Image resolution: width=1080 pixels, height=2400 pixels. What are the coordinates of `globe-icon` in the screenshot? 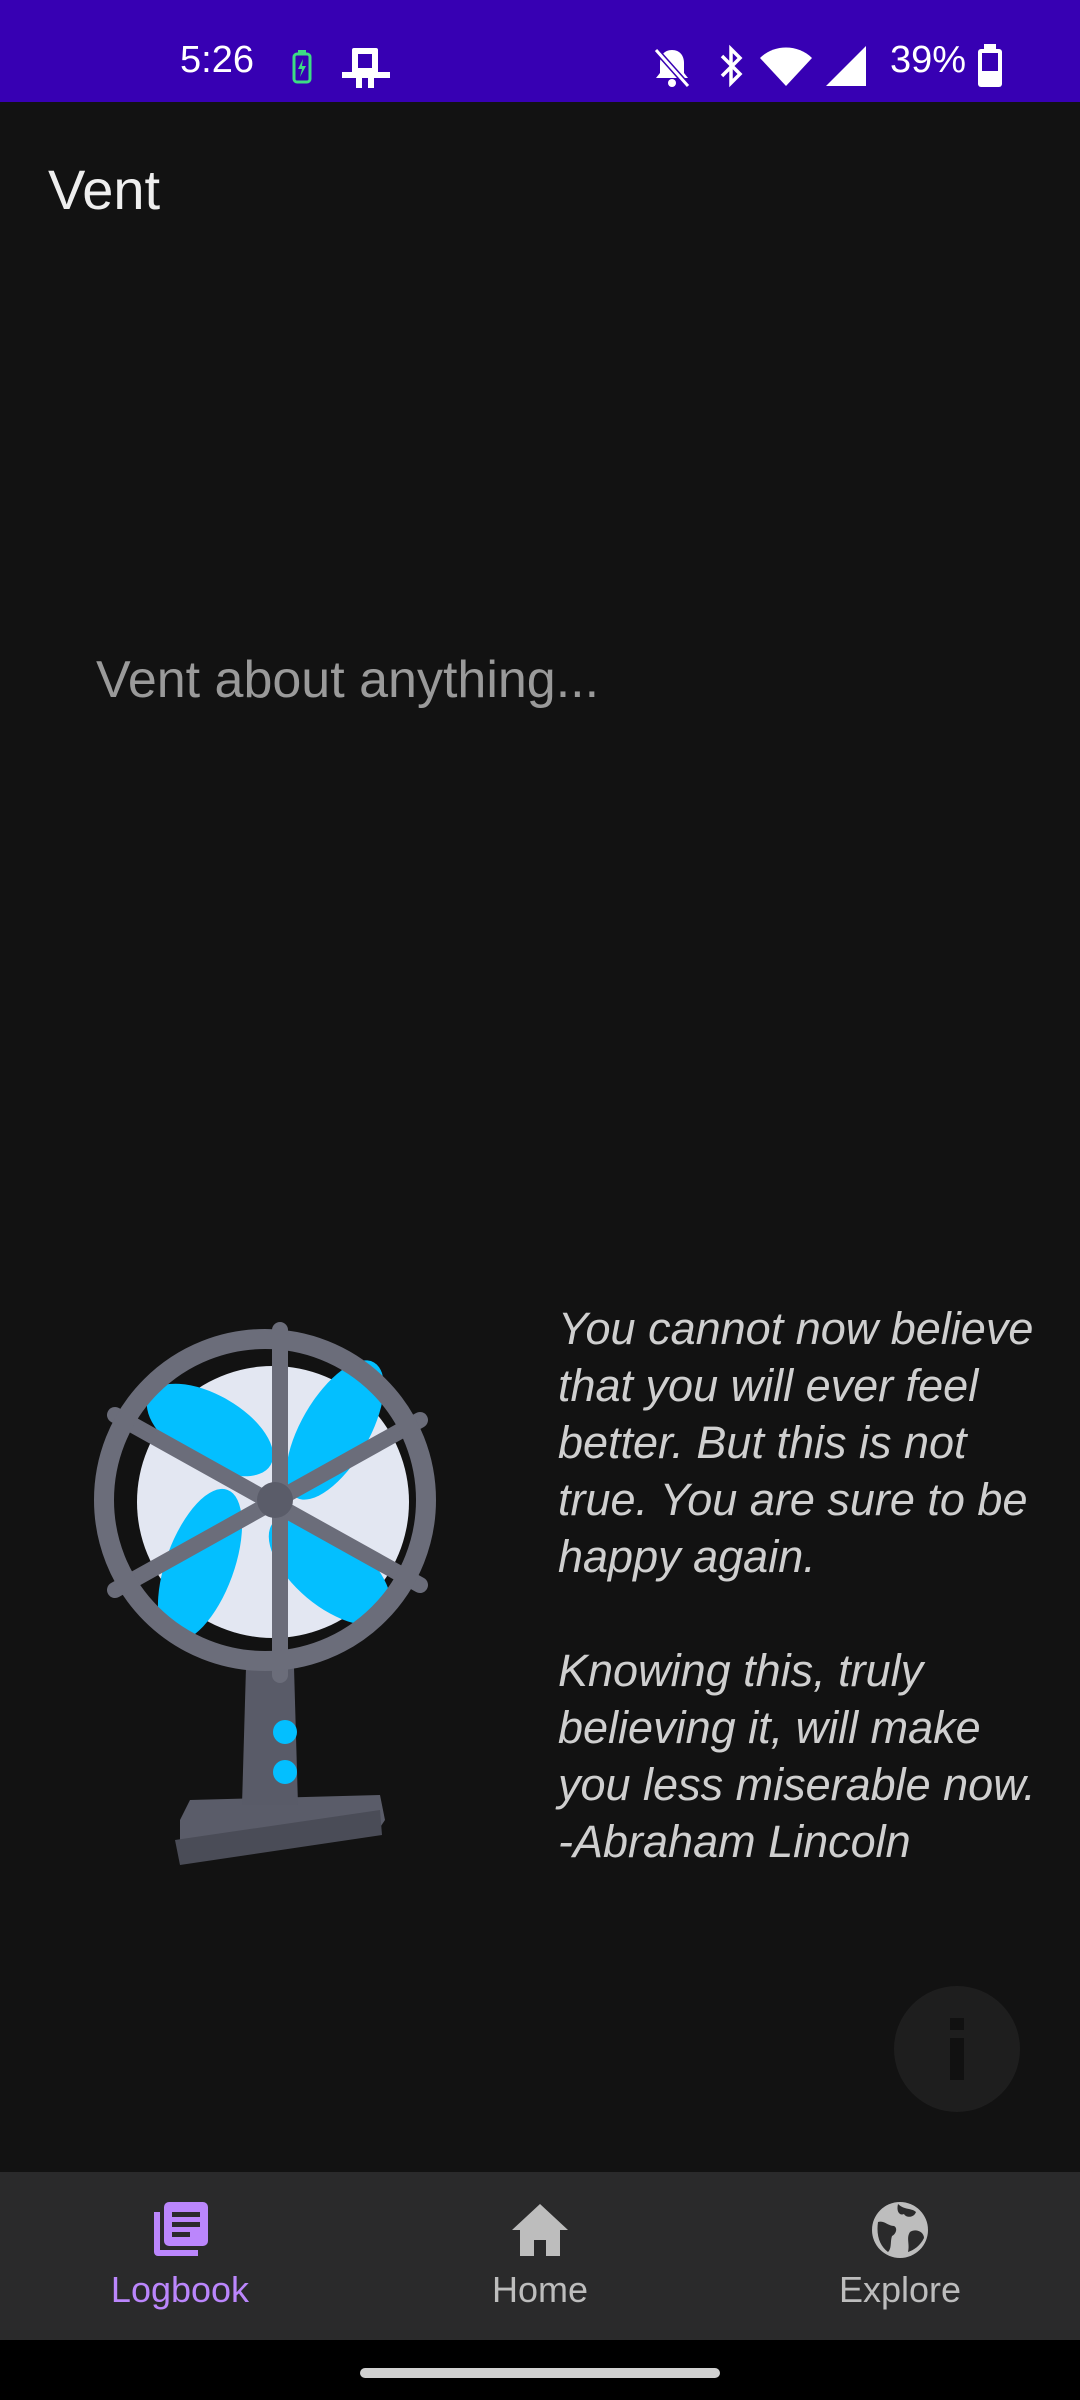 It's located at (900, 2230).